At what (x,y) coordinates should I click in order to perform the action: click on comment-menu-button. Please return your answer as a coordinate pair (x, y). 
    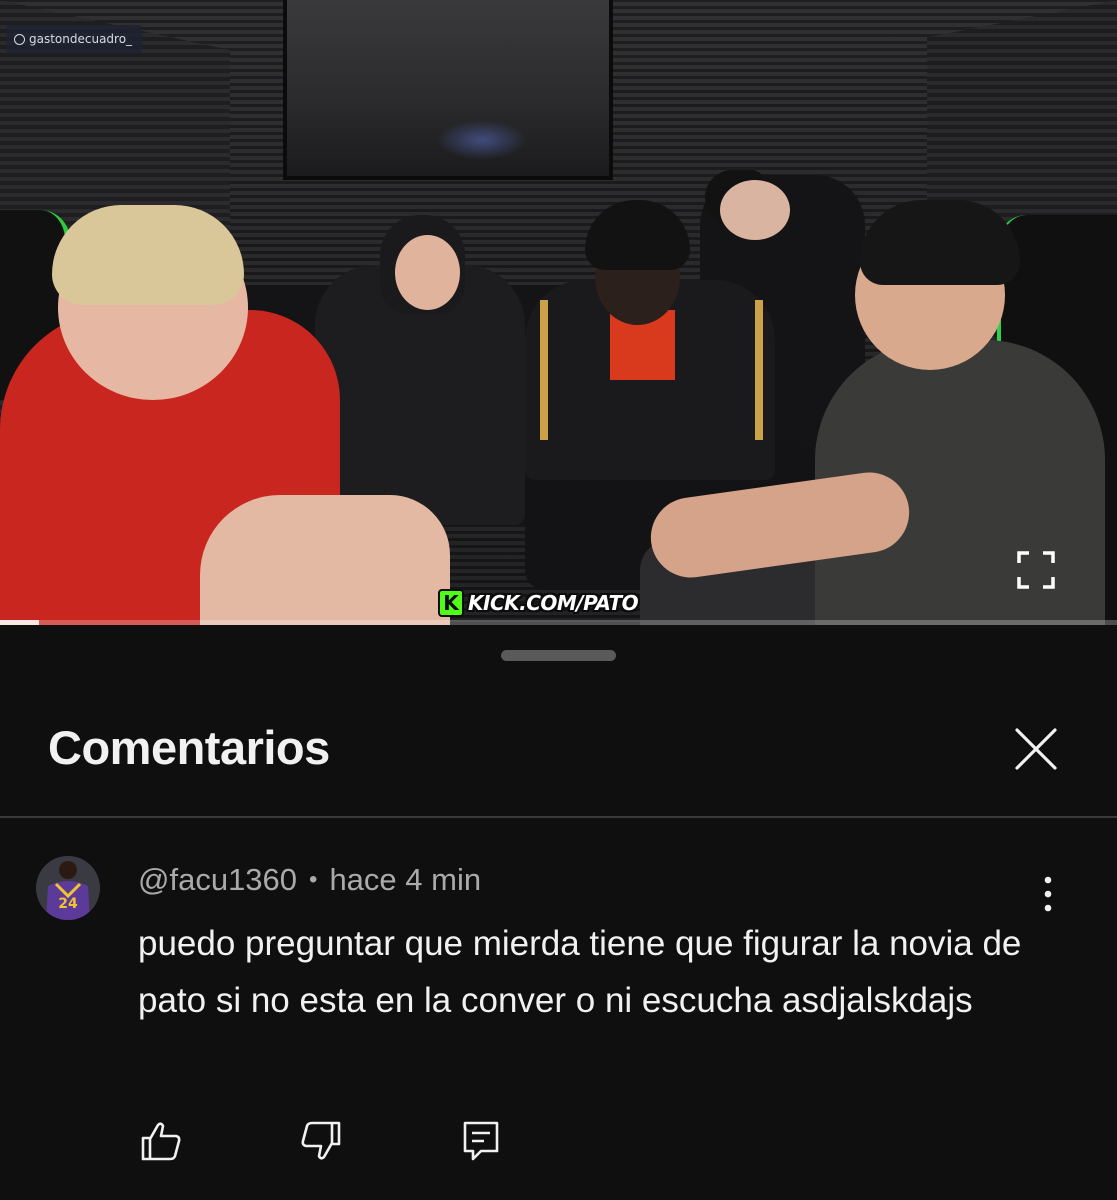
    Looking at the image, I should click on (1048, 894).